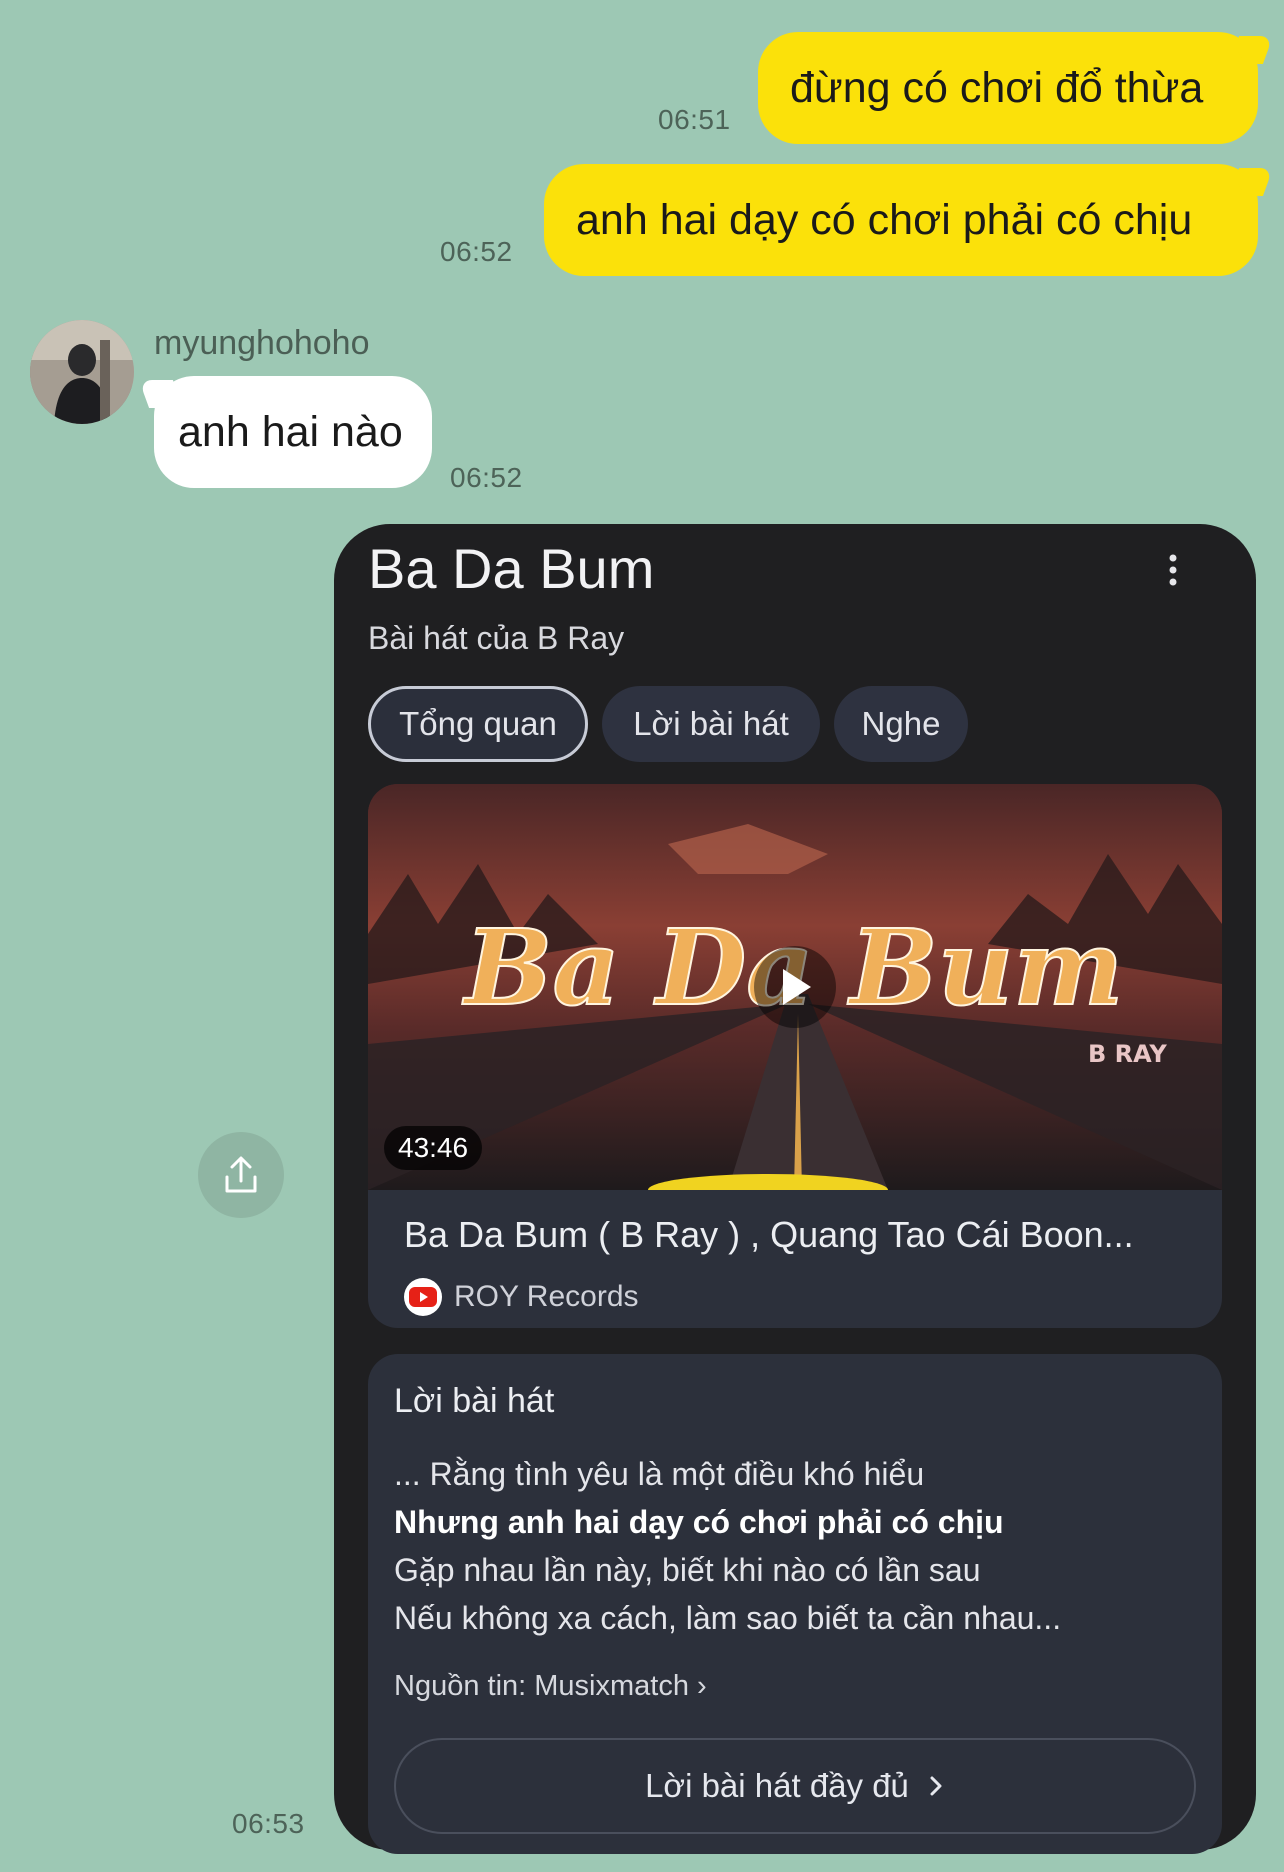 This screenshot has height=1872, width=1284. What do you see at coordinates (262, 343) in the screenshot?
I see `sender-name: myunghohoho` at bounding box center [262, 343].